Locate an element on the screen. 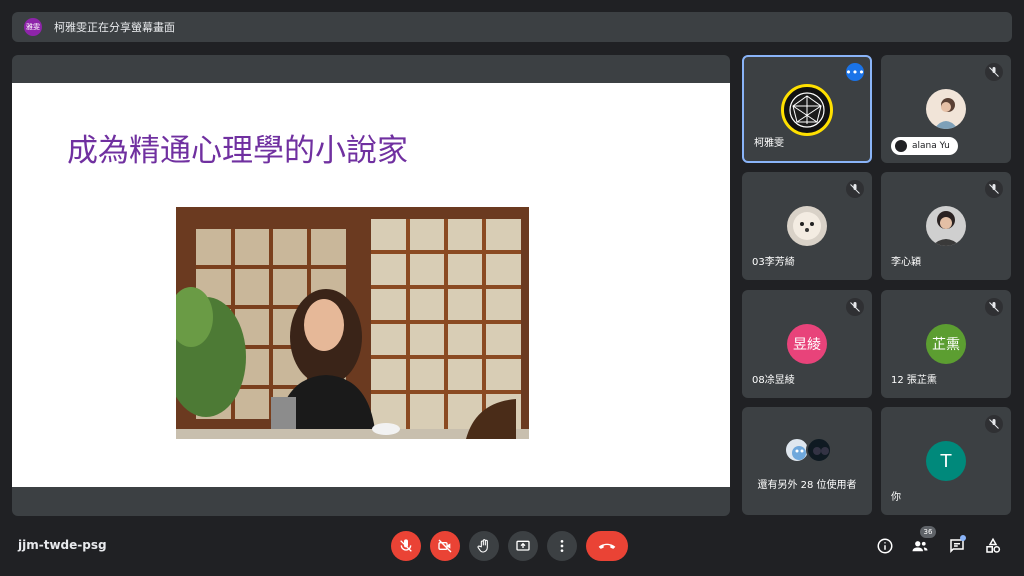 This screenshot has width=1024, height=576. participant-name: 03李芳綺 is located at coordinates (773, 262).